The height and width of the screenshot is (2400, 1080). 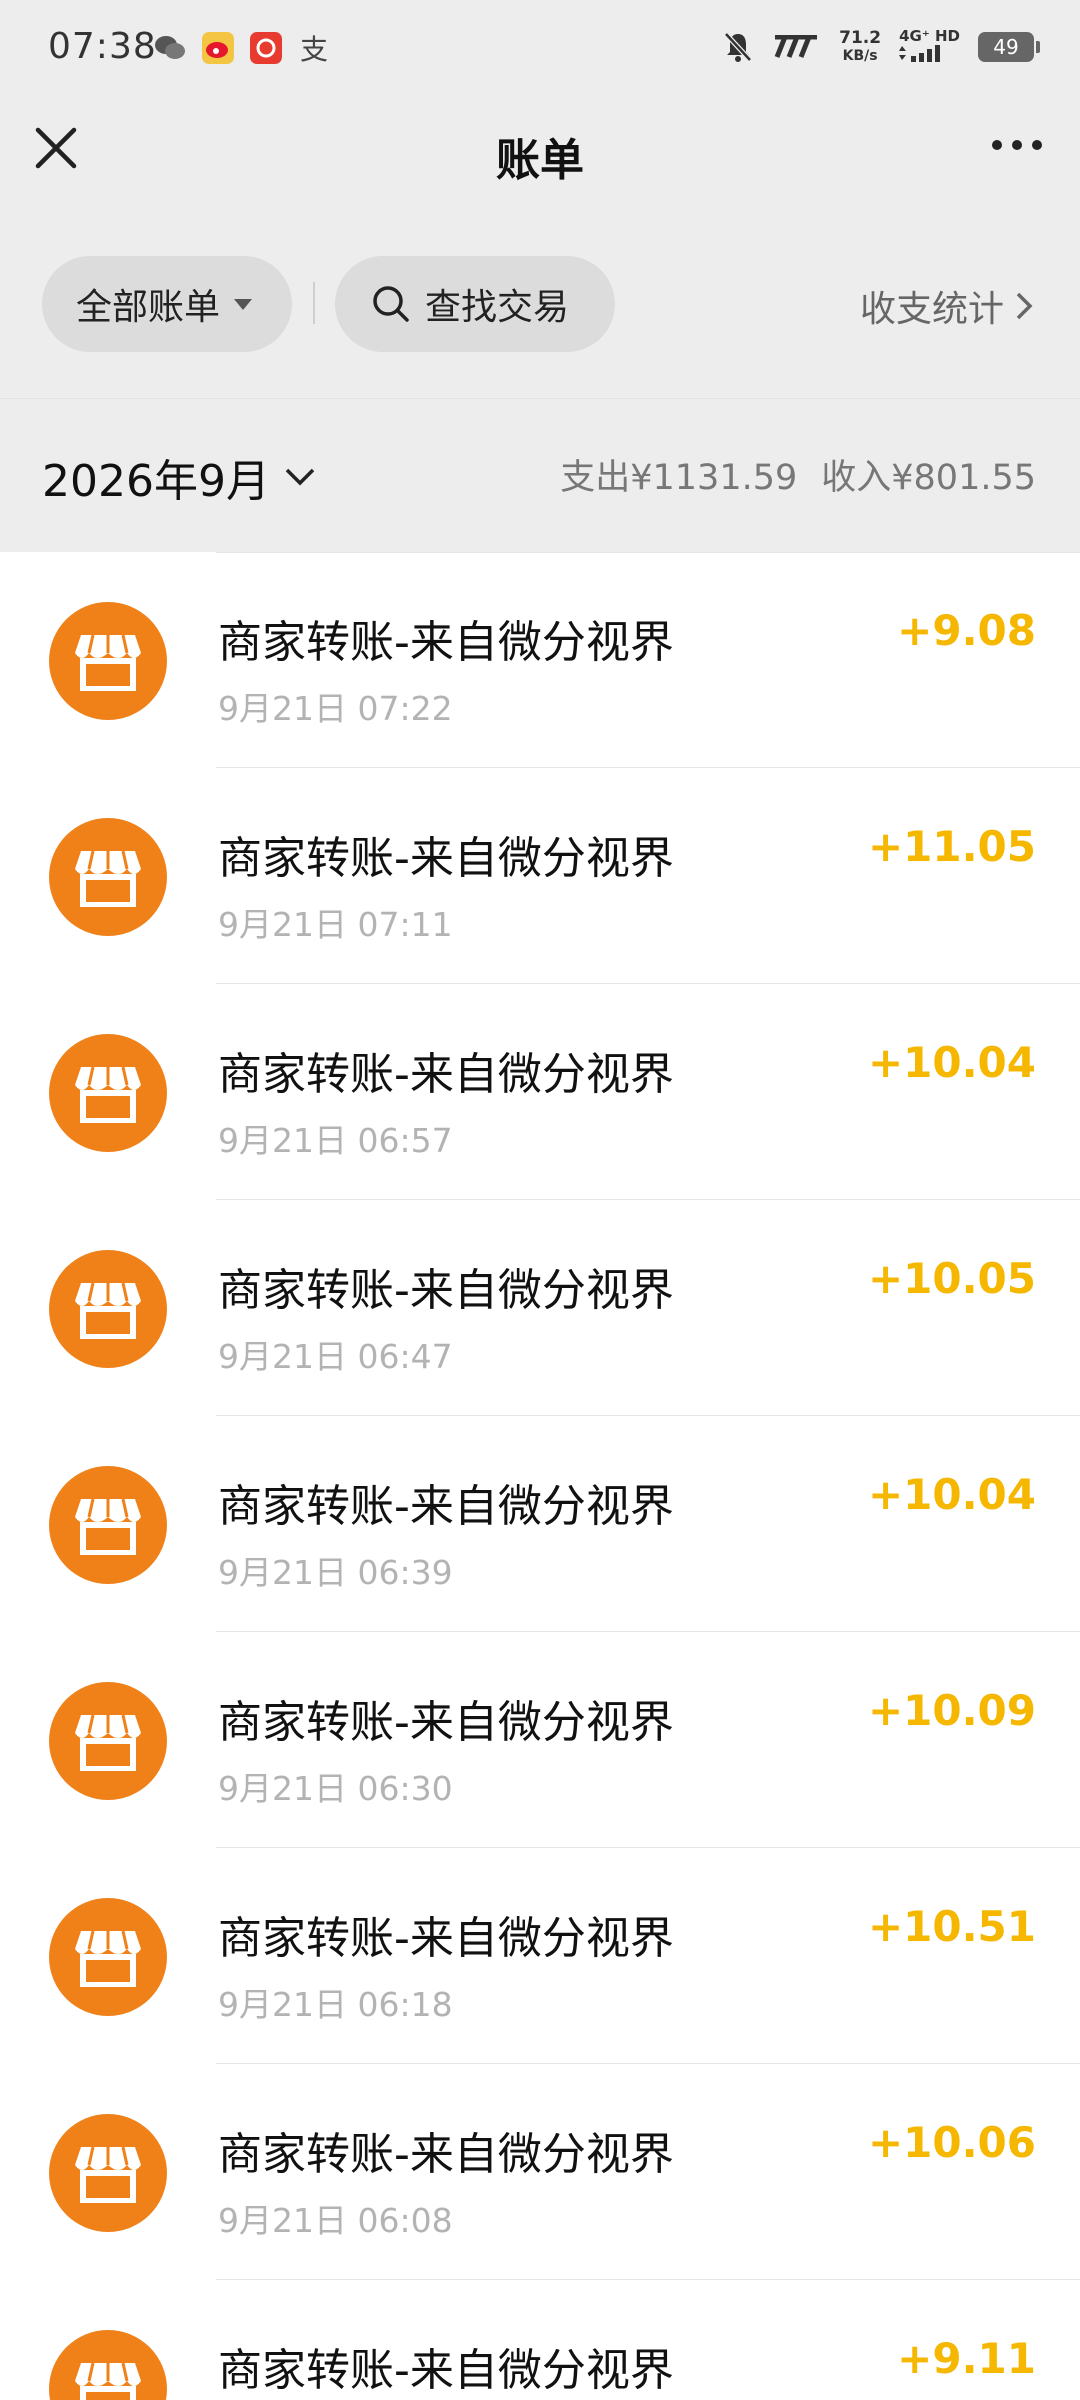 I want to click on all-bills-label: 全部账单, so click(x=148, y=307).